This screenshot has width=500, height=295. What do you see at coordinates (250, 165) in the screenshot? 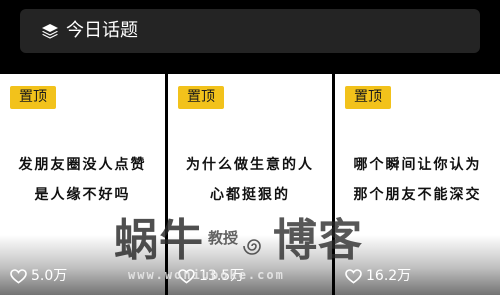
I see `topic-line: 为什么做生意的人` at bounding box center [250, 165].